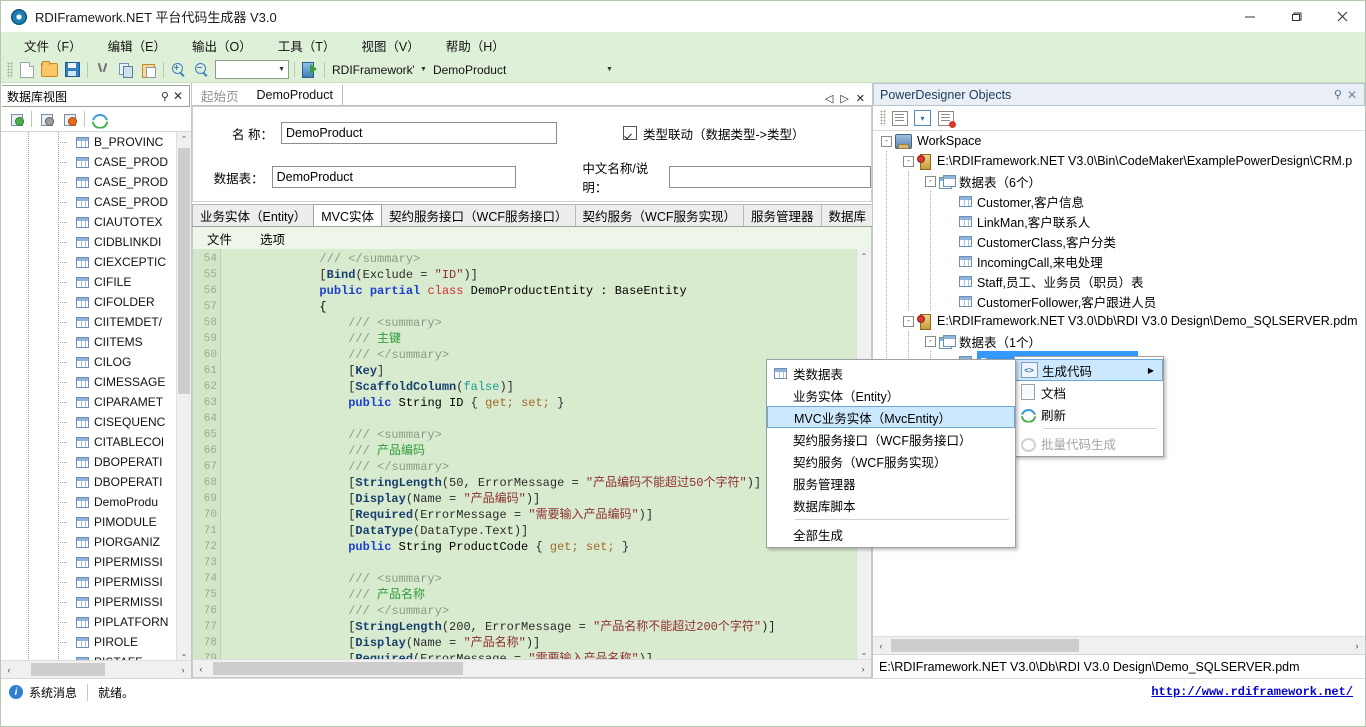 The width and height of the screenshot is (1366, 727). I want to click on menu-item-generate-2: 刷新, so click(1089, 414).